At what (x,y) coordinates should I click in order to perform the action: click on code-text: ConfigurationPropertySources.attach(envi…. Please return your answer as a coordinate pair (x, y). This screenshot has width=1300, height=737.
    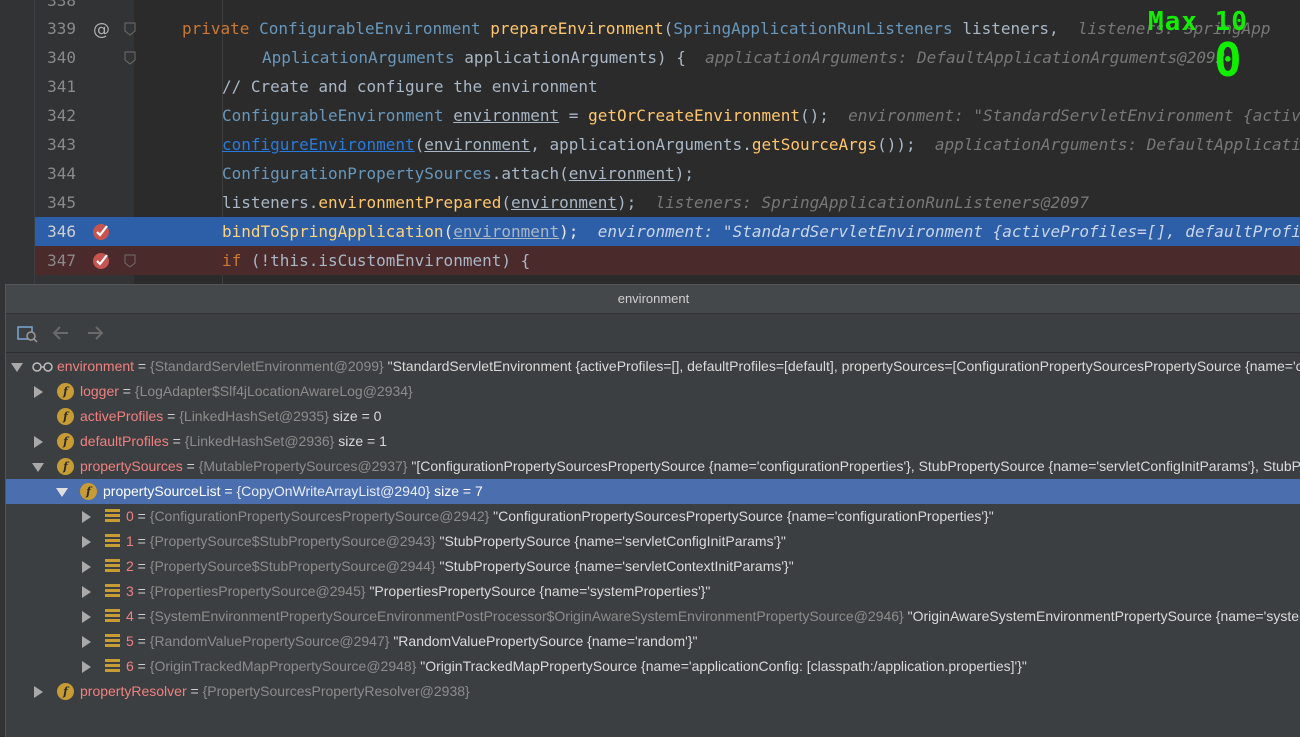
    Looking at the image, I should click on (458, 173).